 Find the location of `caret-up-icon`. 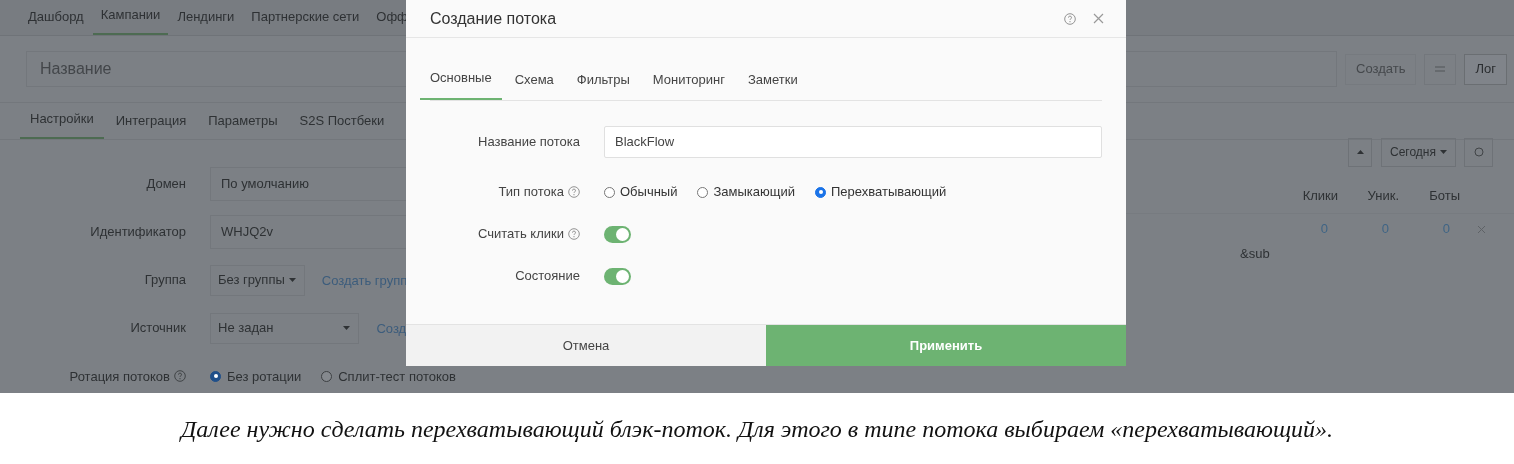

caret-up-icon is located at coordinates (1360, 152).